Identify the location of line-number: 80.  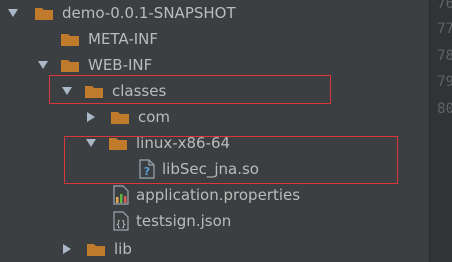
(444, 109).